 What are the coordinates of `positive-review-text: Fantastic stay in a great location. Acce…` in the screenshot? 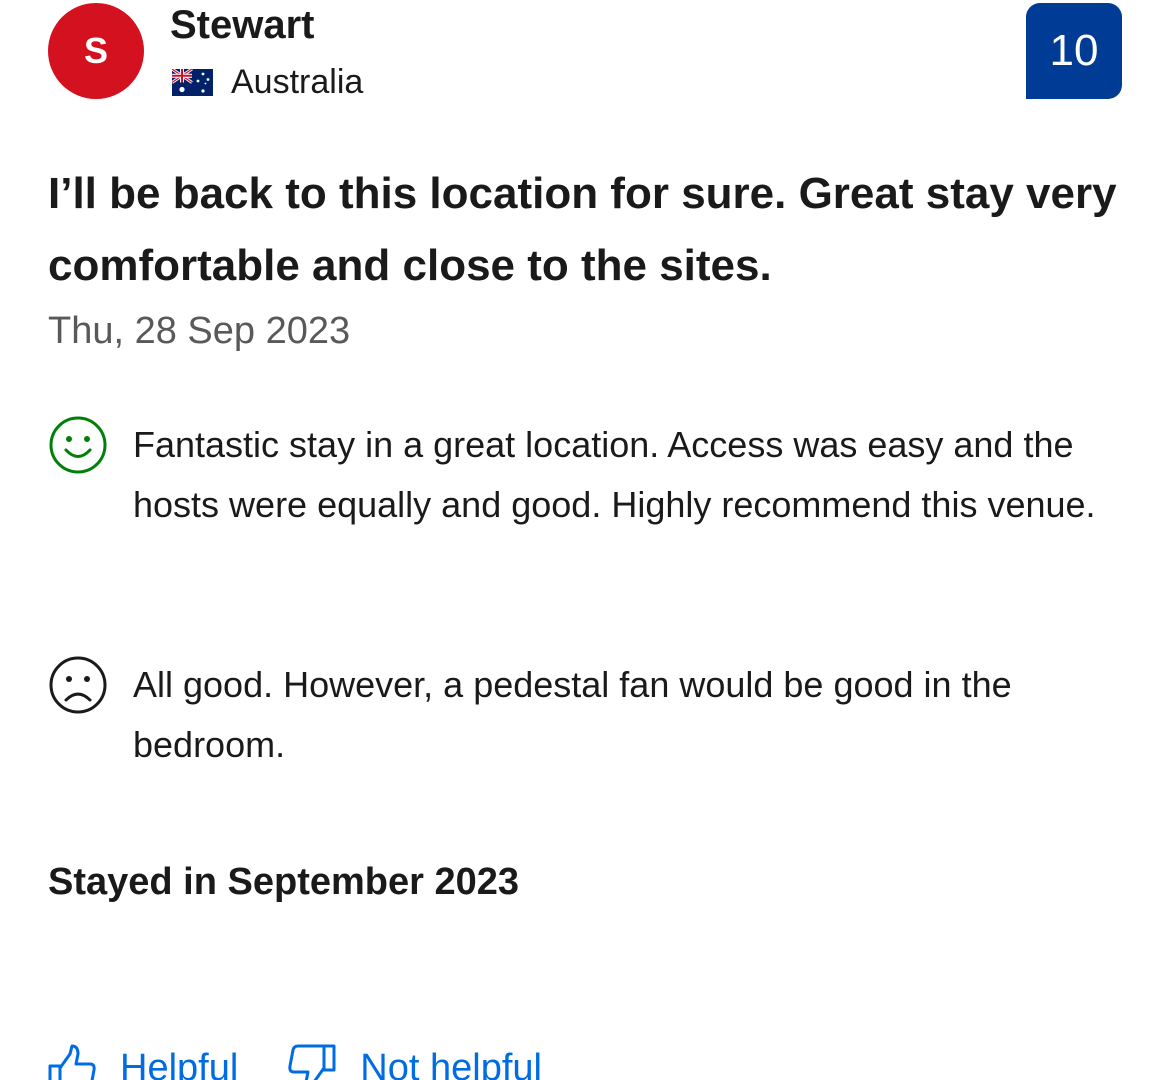 It's located at (614, 474).